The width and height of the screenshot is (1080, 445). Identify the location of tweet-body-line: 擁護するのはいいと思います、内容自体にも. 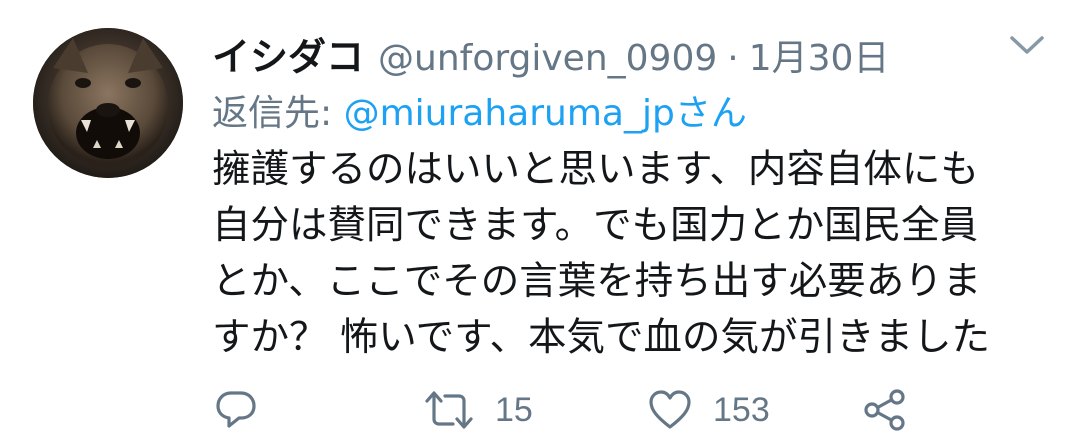
(595, 169).